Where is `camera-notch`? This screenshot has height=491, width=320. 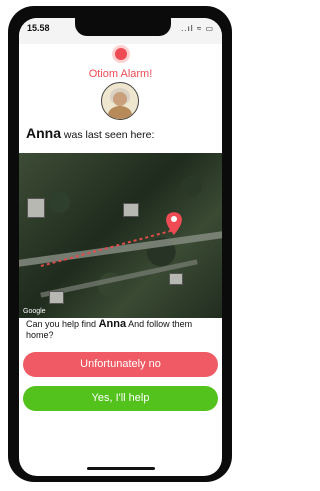
camera-notch is located at coordinates (123, 27).